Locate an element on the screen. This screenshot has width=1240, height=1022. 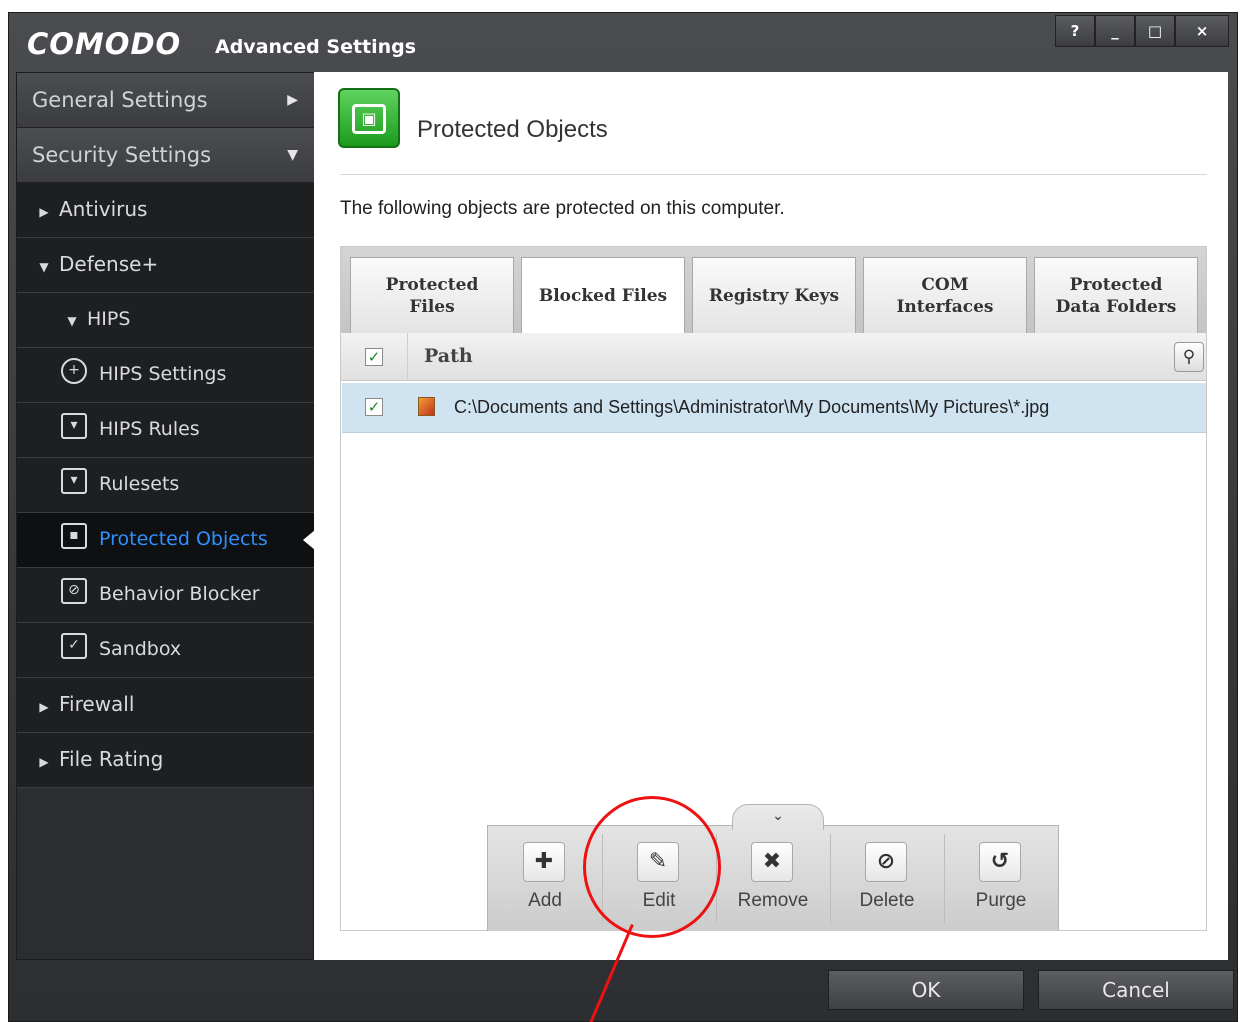
table-header: ✓ Path ⚲ is located at coordinates (773, 357).